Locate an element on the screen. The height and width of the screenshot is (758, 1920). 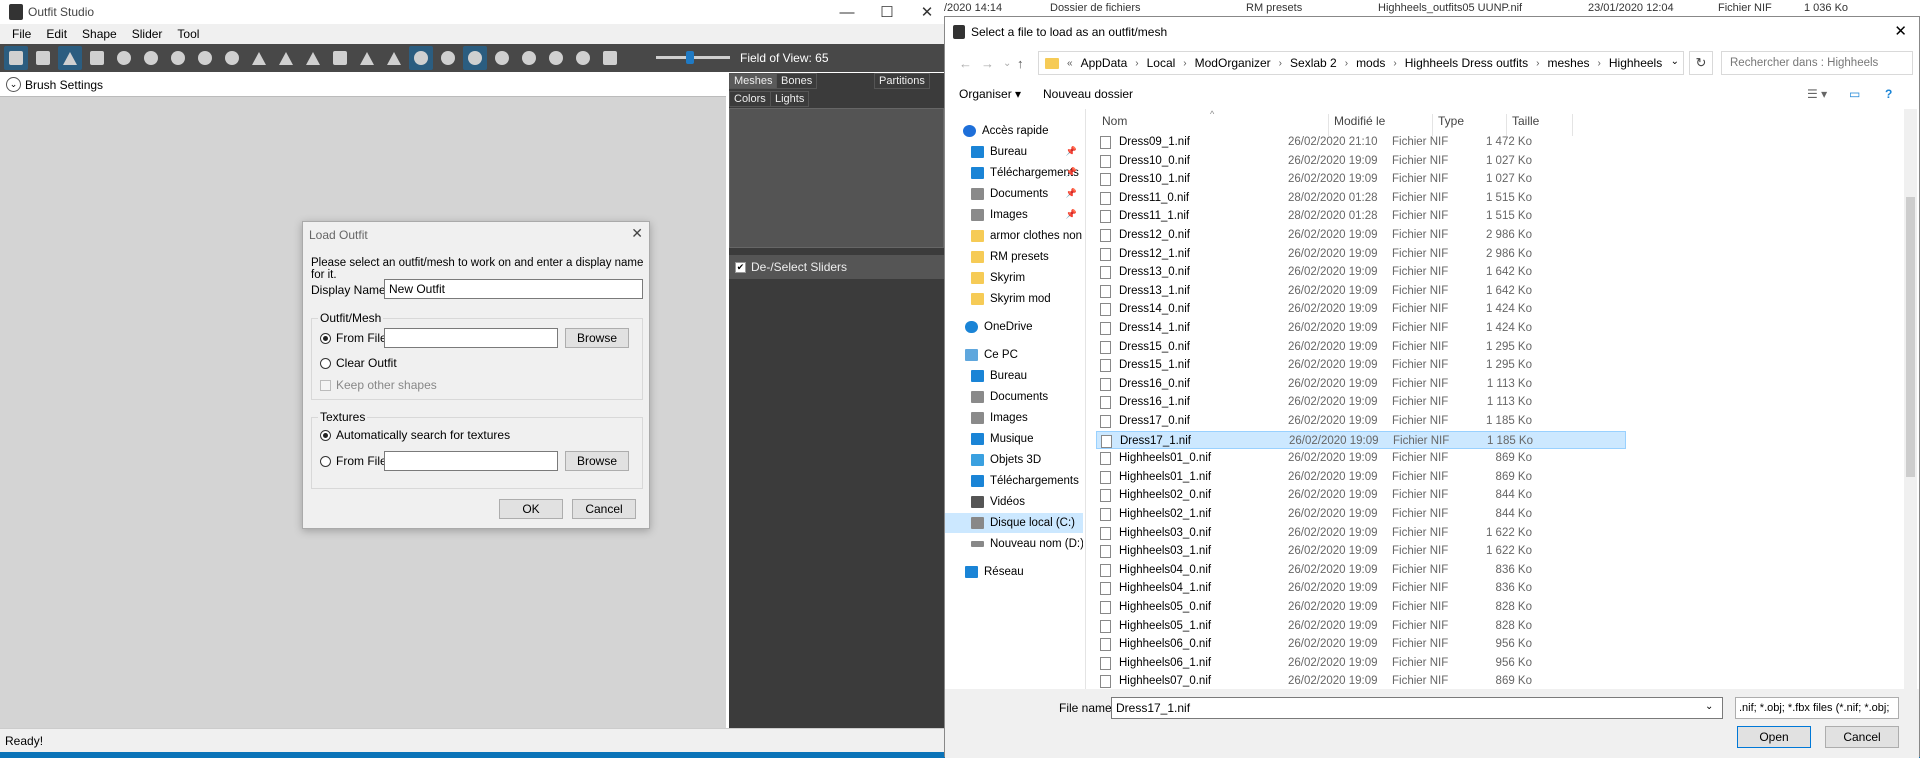
back-view-icon is located at coordinates (529, 58).